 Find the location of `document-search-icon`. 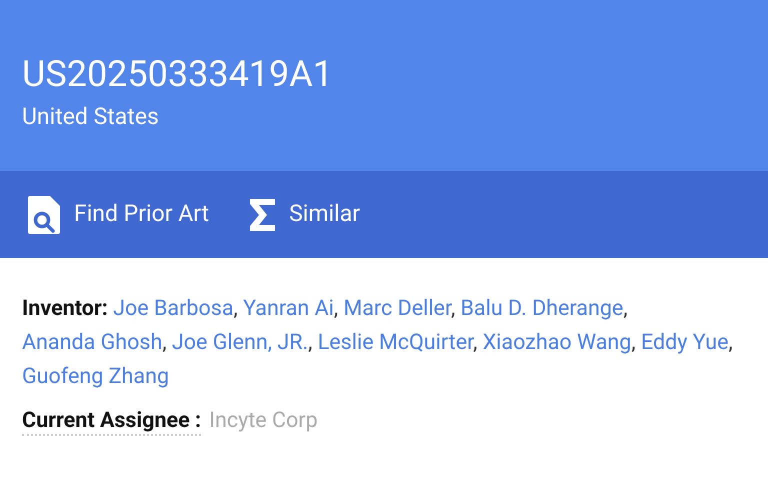

document-search-icon is located at coordinates (44, 215).